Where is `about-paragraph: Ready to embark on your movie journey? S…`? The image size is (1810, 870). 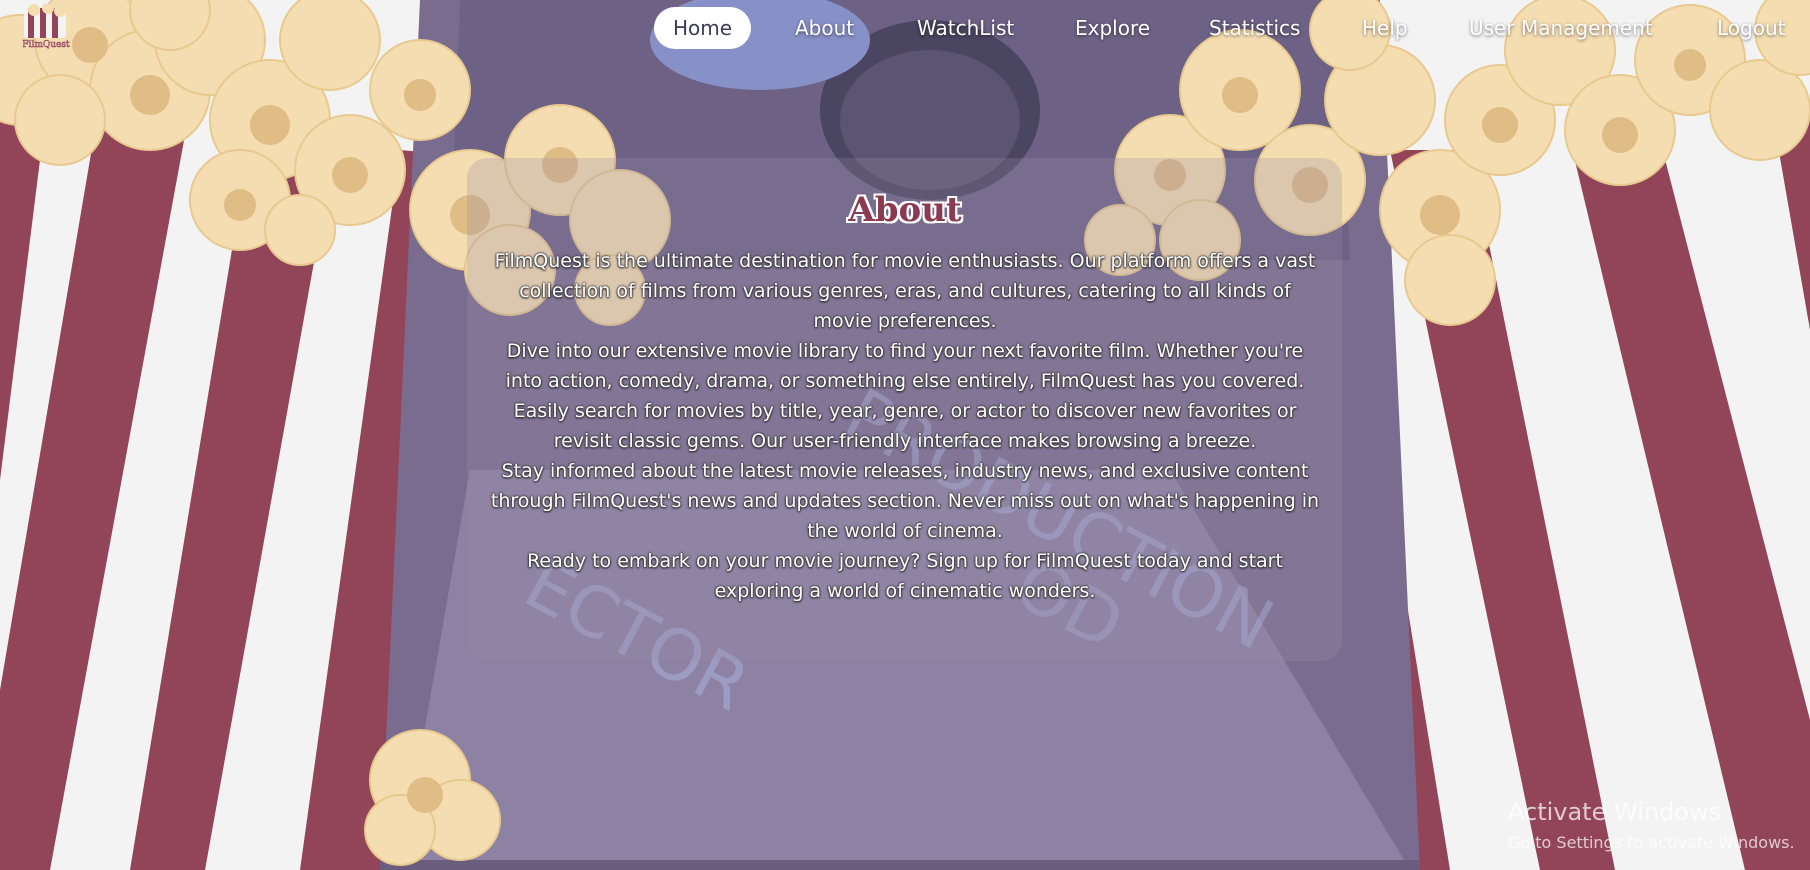 about-paragraph: Ready to embark on your movie journey? S… is located at coordinates (905, 576).